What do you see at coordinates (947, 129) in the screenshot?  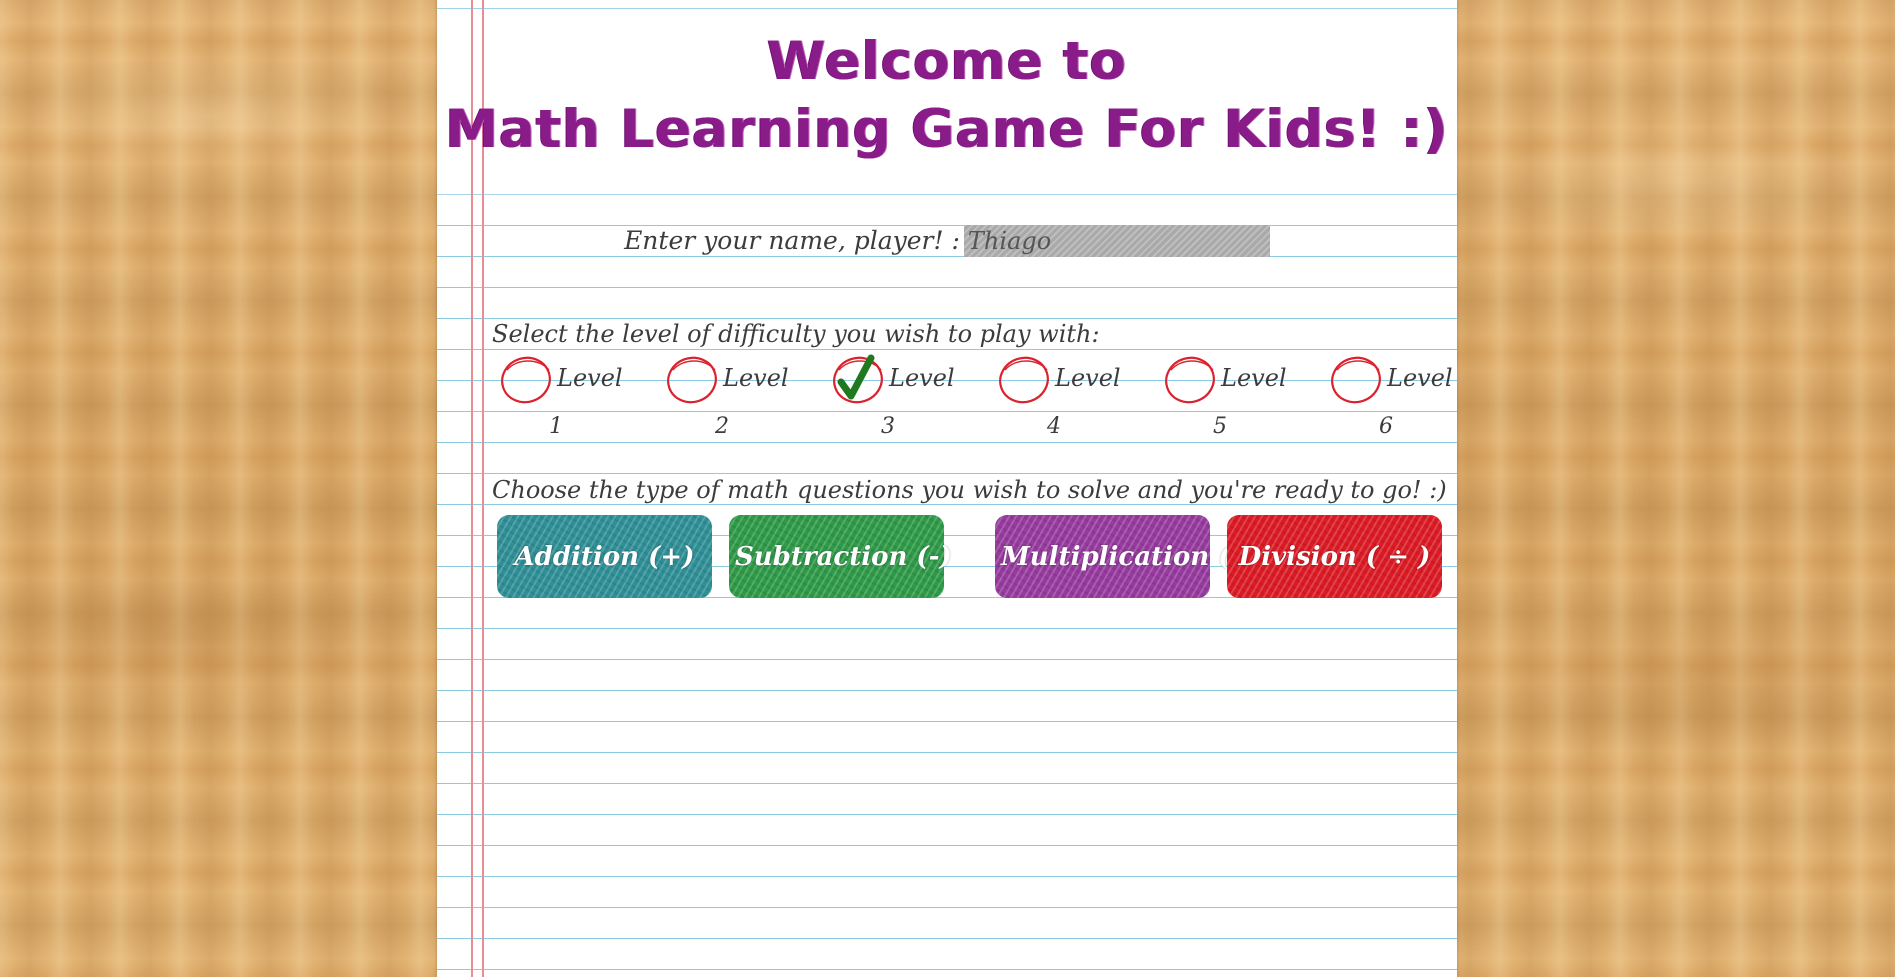 I see `title-line-2: Math Learning Game For Kids! :)` at bounding box center [947, 129].